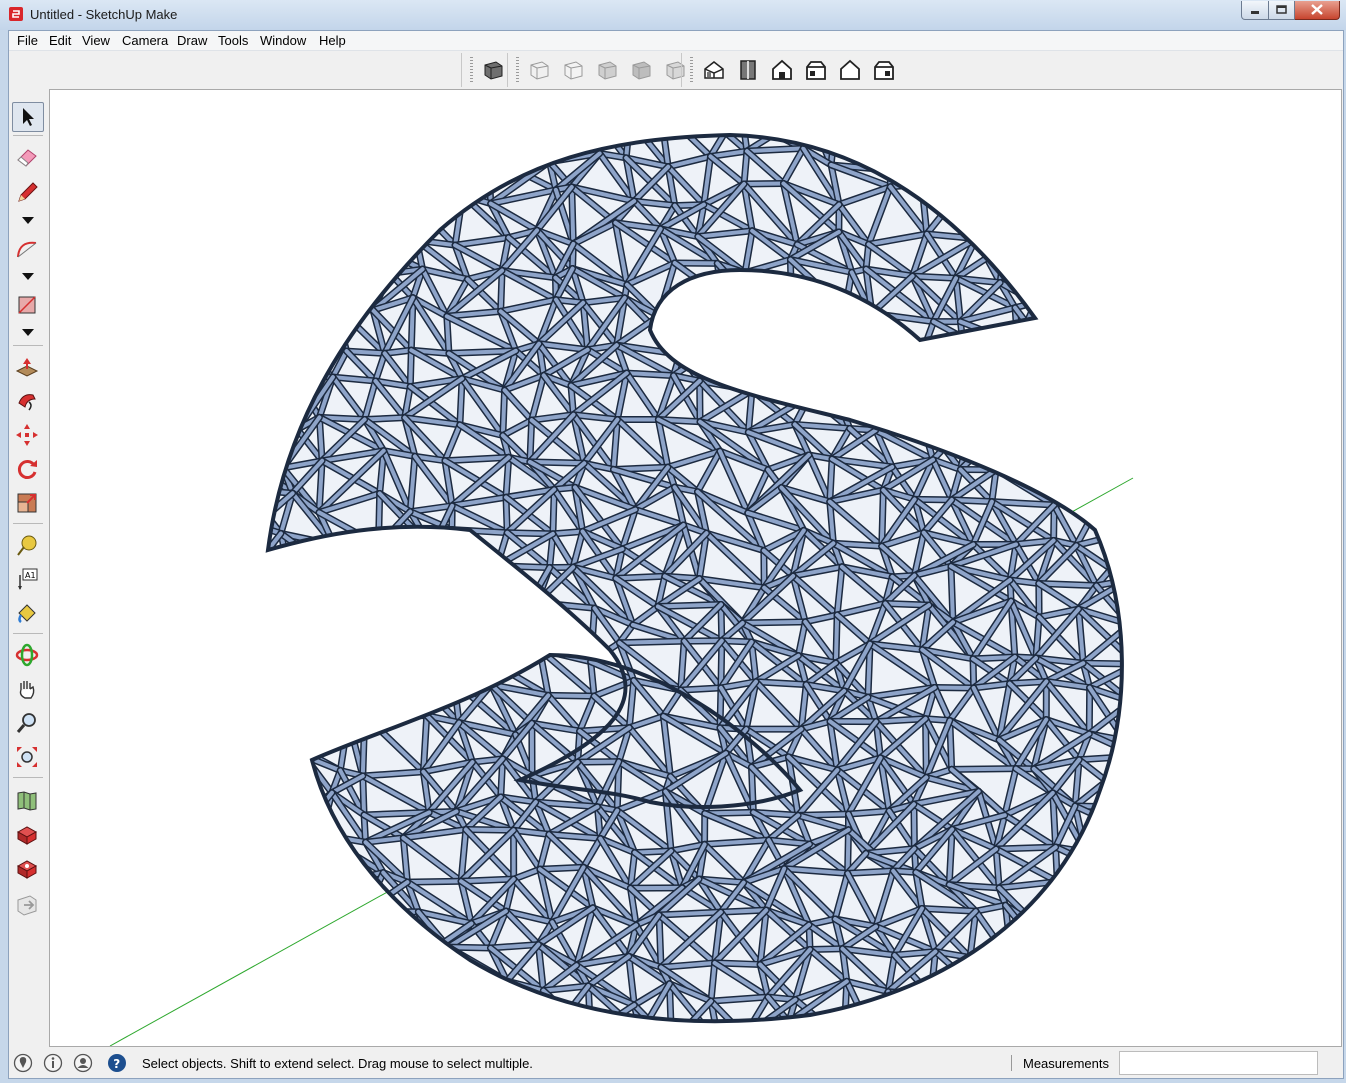  I want to click on maximize-button, so click(1282, 10).